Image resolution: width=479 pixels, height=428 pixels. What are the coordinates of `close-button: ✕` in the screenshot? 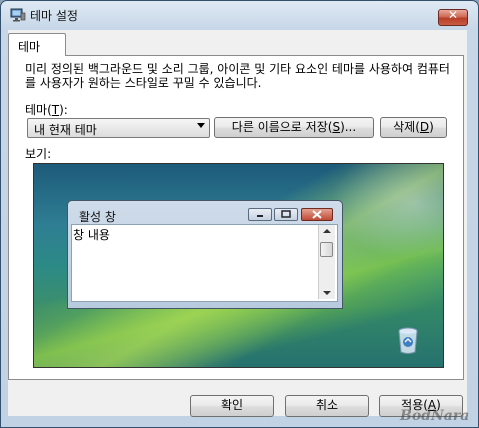 It's located at (453, 17).